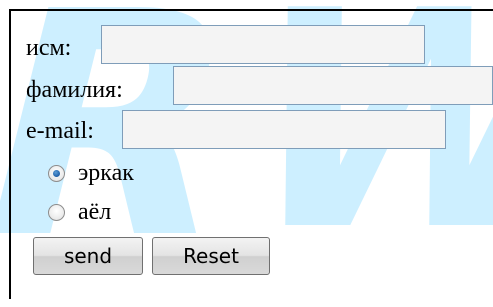  What do you see at coordinates (56, 212) in the screenshot?
I see `radio-female` at bounding box center [56, 212].